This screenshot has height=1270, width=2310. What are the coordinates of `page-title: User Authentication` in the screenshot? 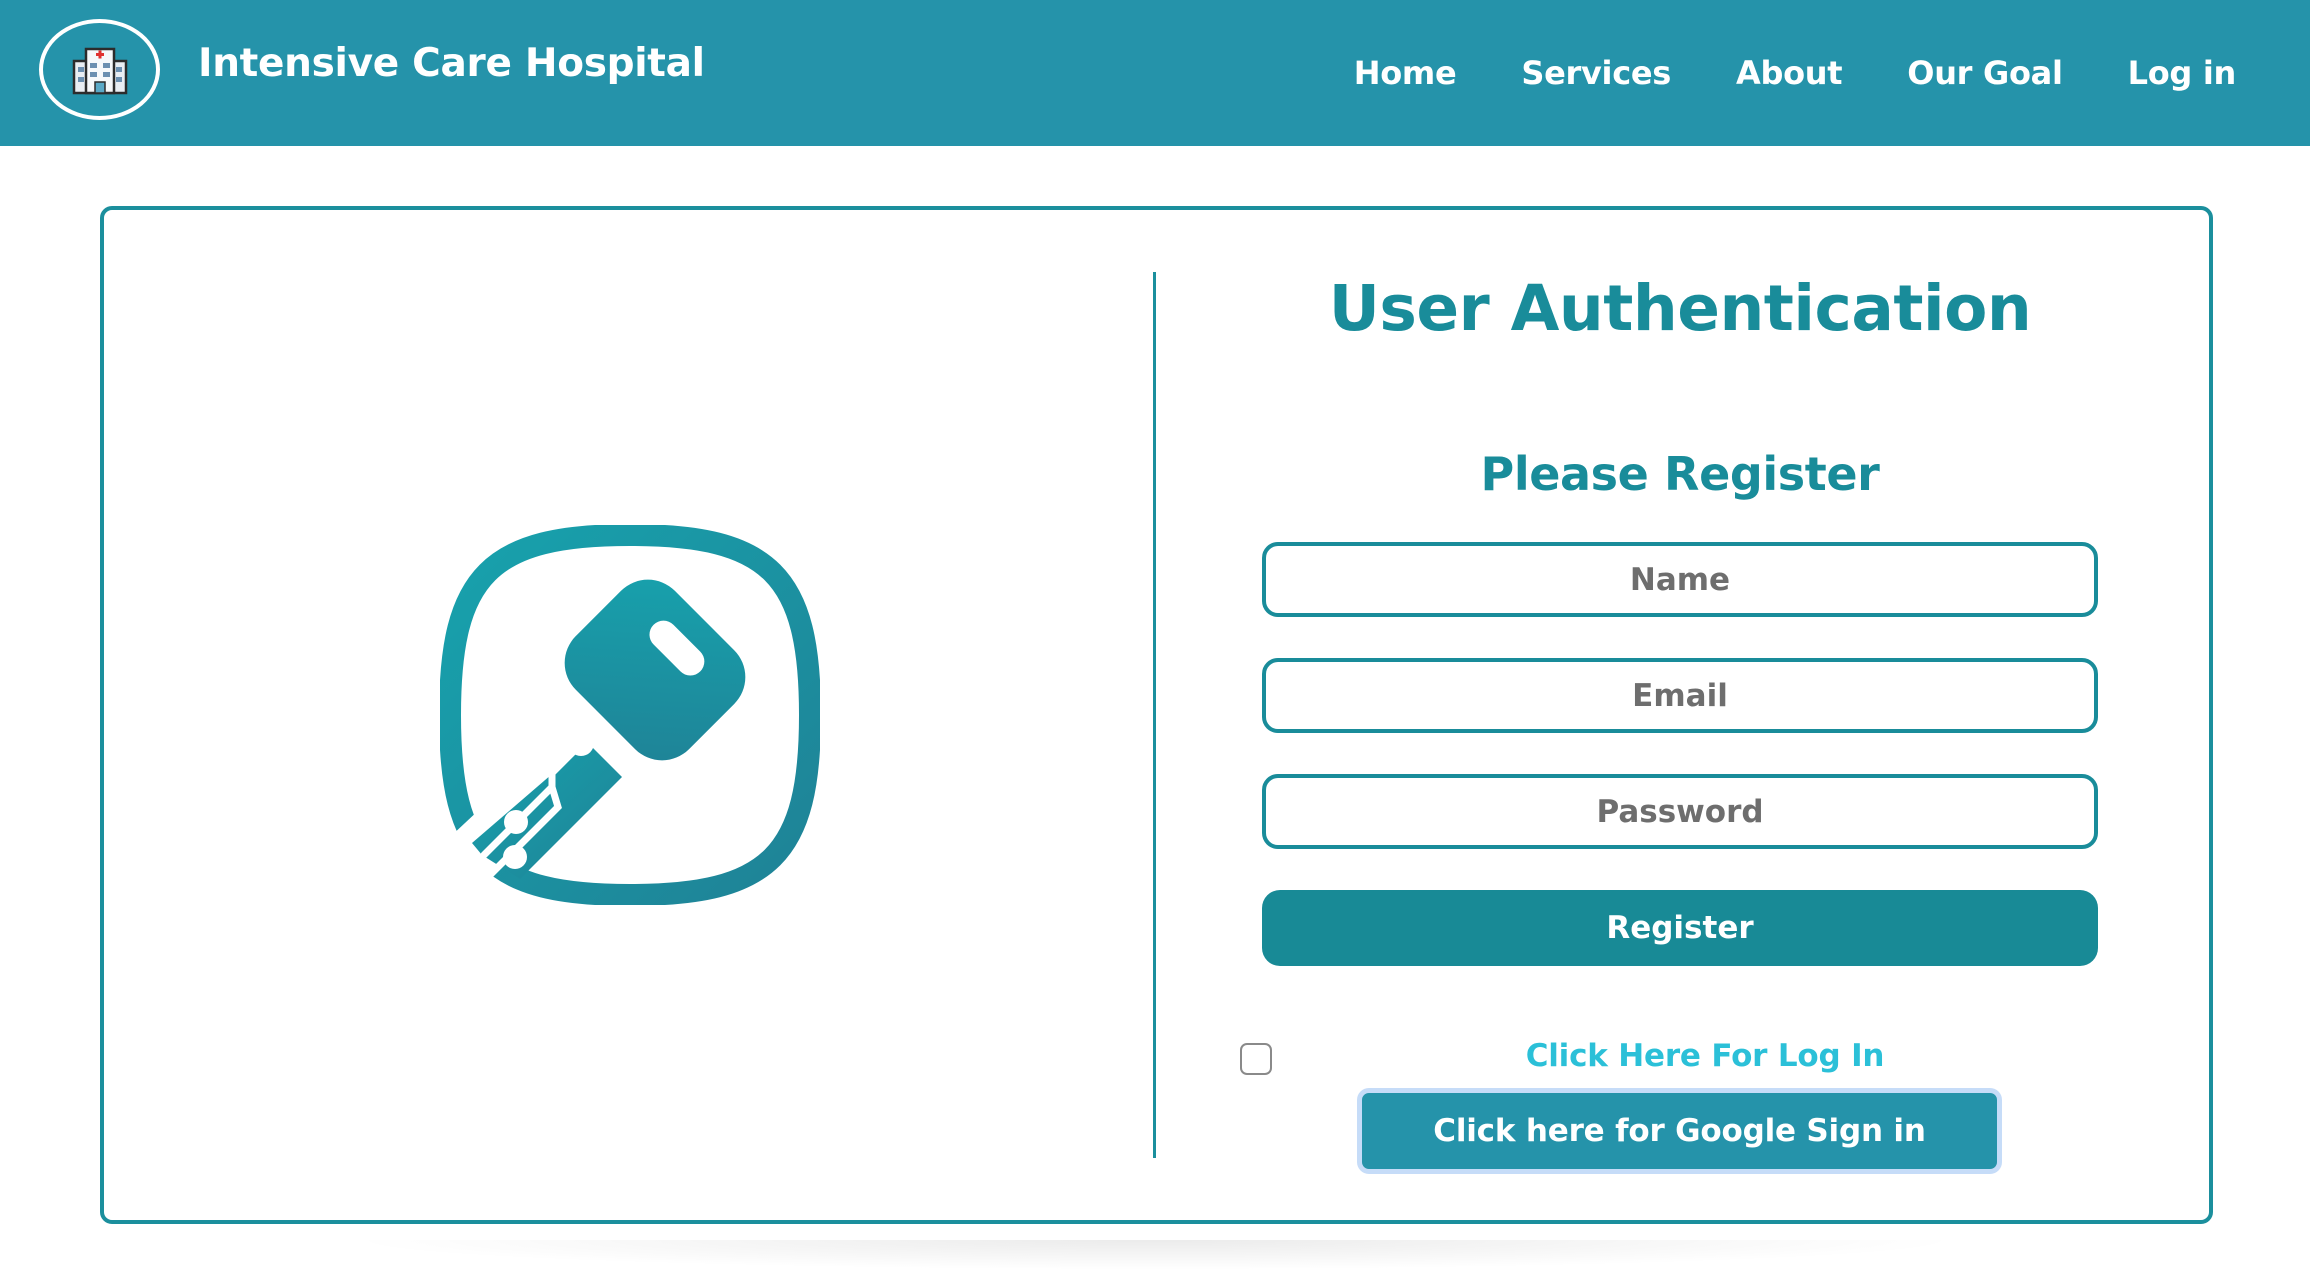 It's located at (1680, 308).